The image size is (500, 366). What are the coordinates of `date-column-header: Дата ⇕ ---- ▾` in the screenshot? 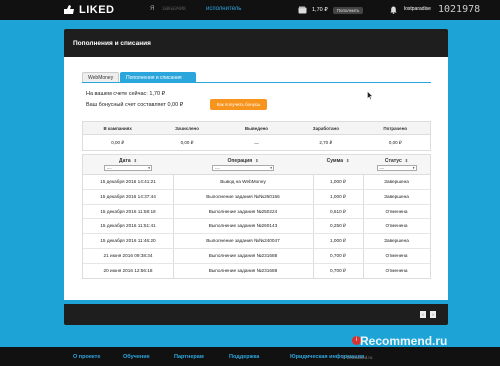 It's located at (128, 165).